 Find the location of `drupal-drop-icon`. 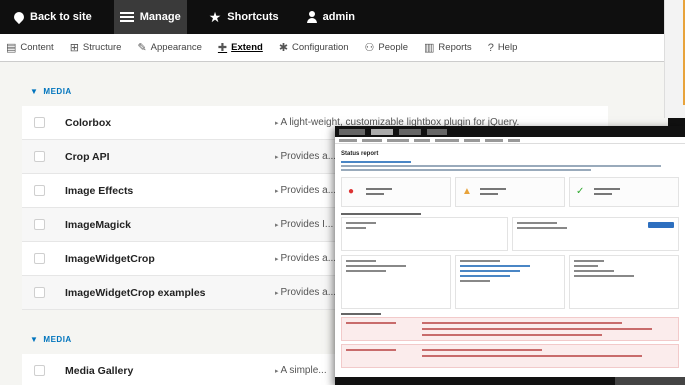

drupal-drop-icon is located at coordinates (19, 17).